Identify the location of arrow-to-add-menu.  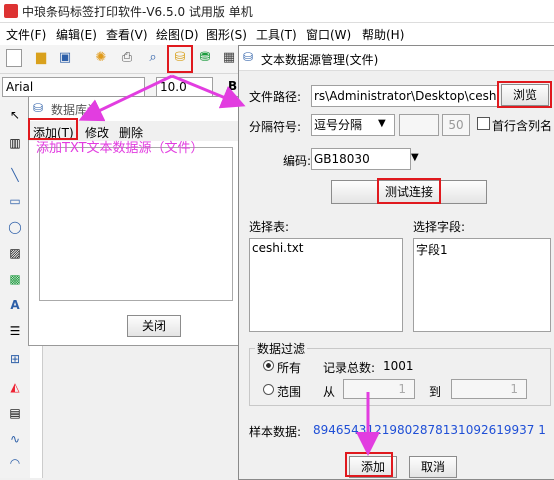
(125, 98).